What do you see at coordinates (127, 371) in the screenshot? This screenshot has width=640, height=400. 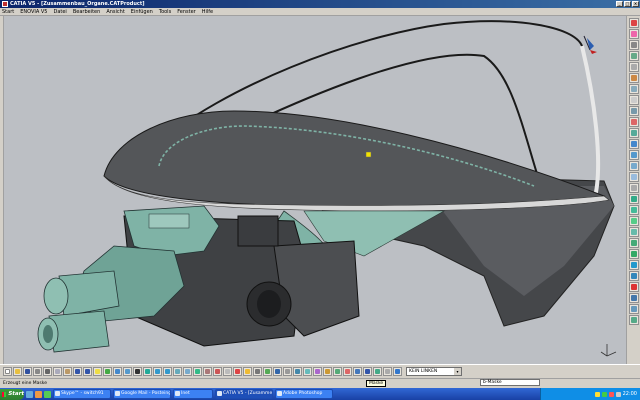 I see `fit-icon` at bounding box center [127, 371].